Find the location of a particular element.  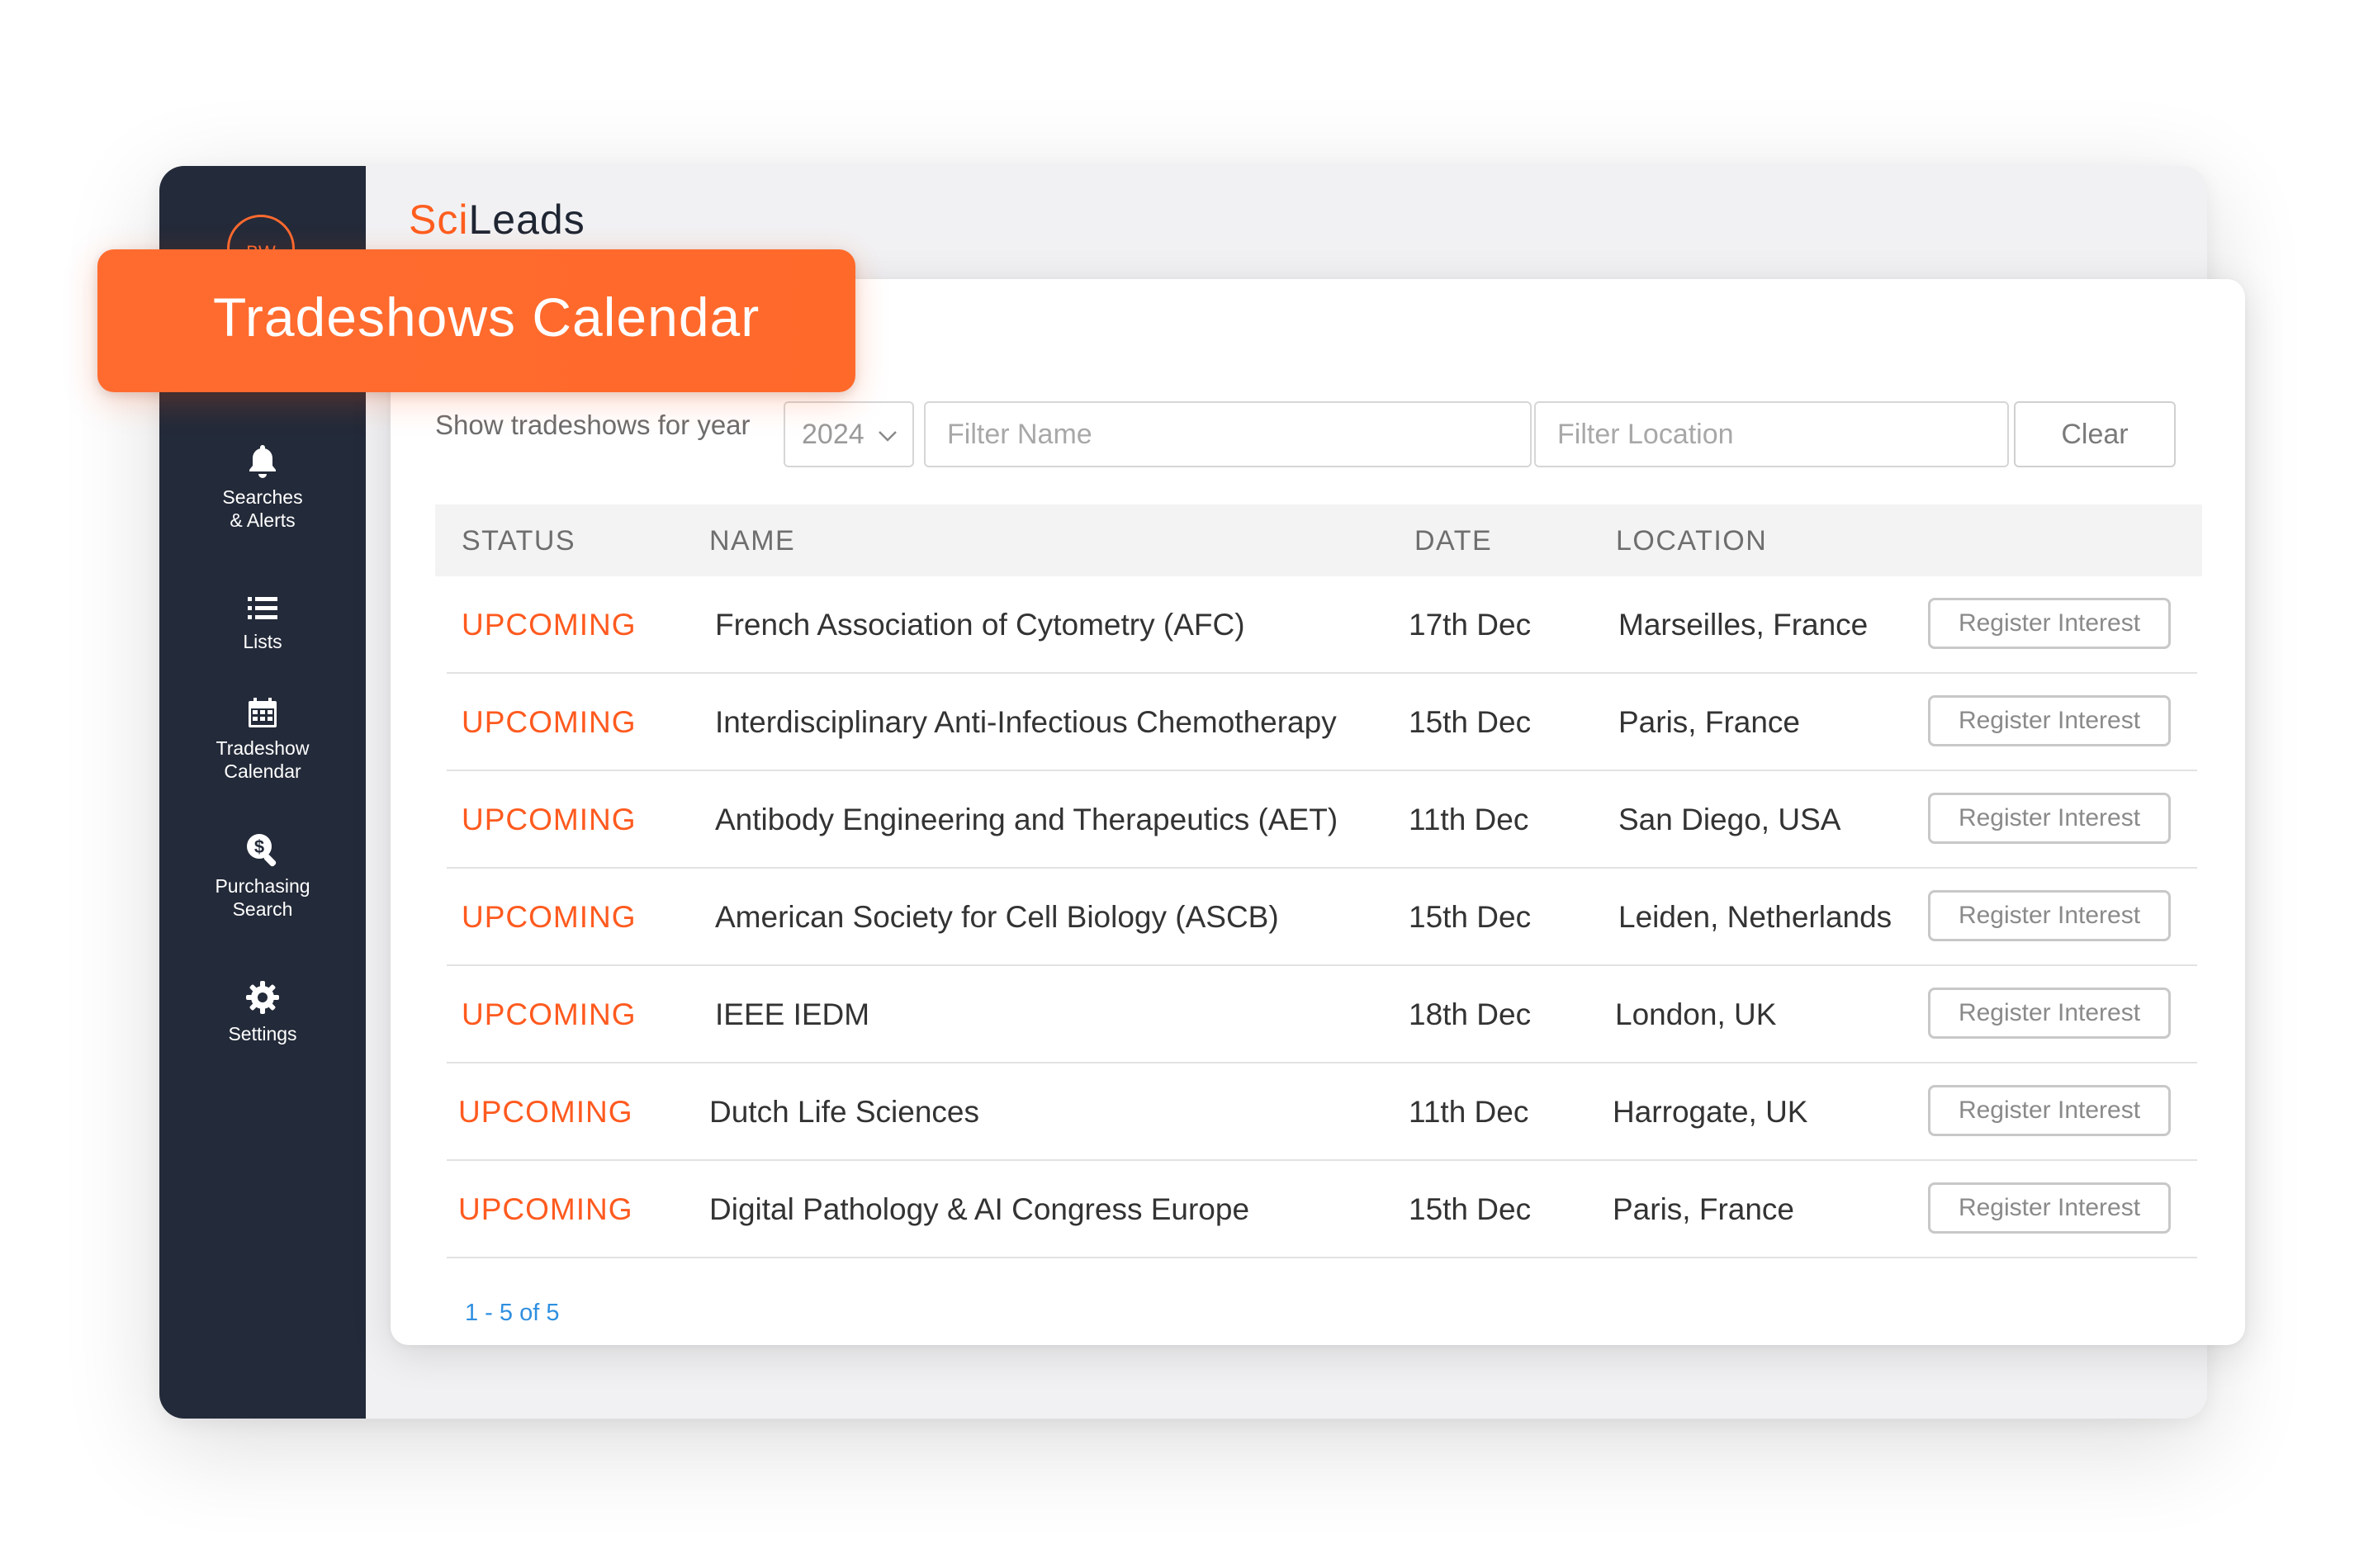

tradeshow-name: French Association of Cytometry (AFC) is located at coordinates (980, 625).